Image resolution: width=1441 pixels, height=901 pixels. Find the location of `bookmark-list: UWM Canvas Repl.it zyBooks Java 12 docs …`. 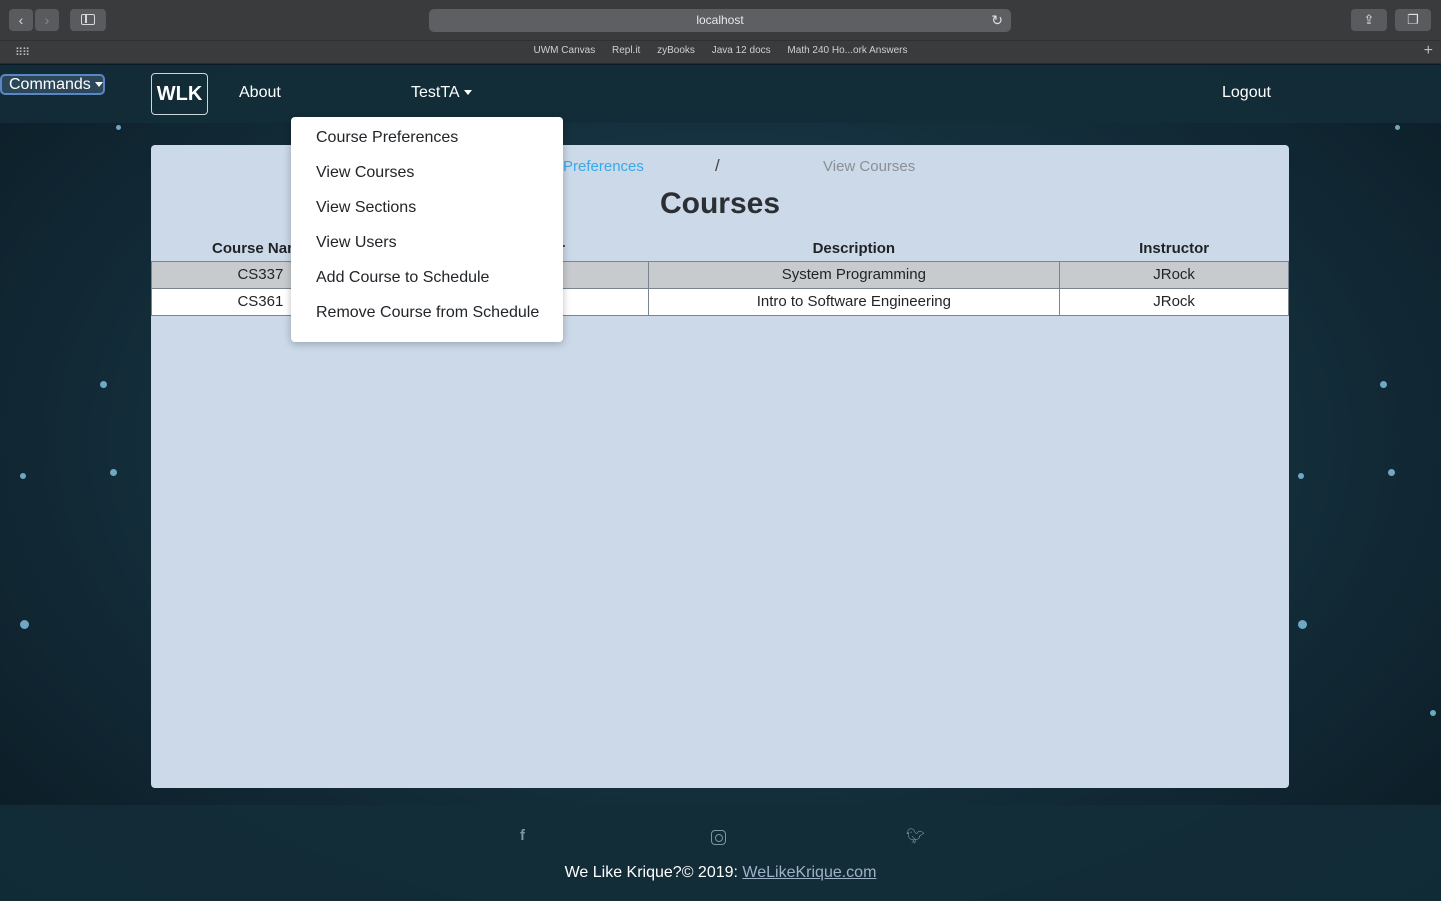

bookmark-list: UWM Canvas Repl.it zyBooks Java 12 docs … is located at coordinates (720, 50).